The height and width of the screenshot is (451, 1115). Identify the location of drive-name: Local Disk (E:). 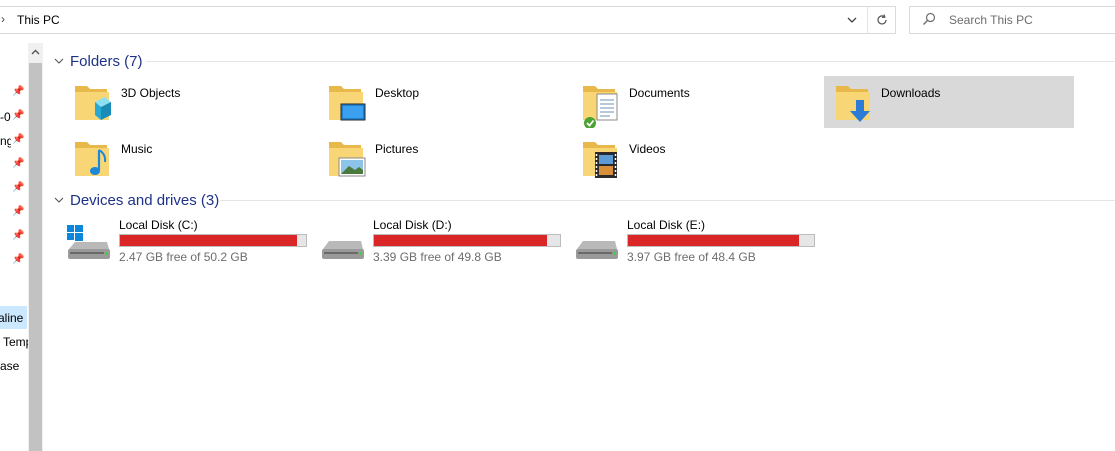
(666, 225).